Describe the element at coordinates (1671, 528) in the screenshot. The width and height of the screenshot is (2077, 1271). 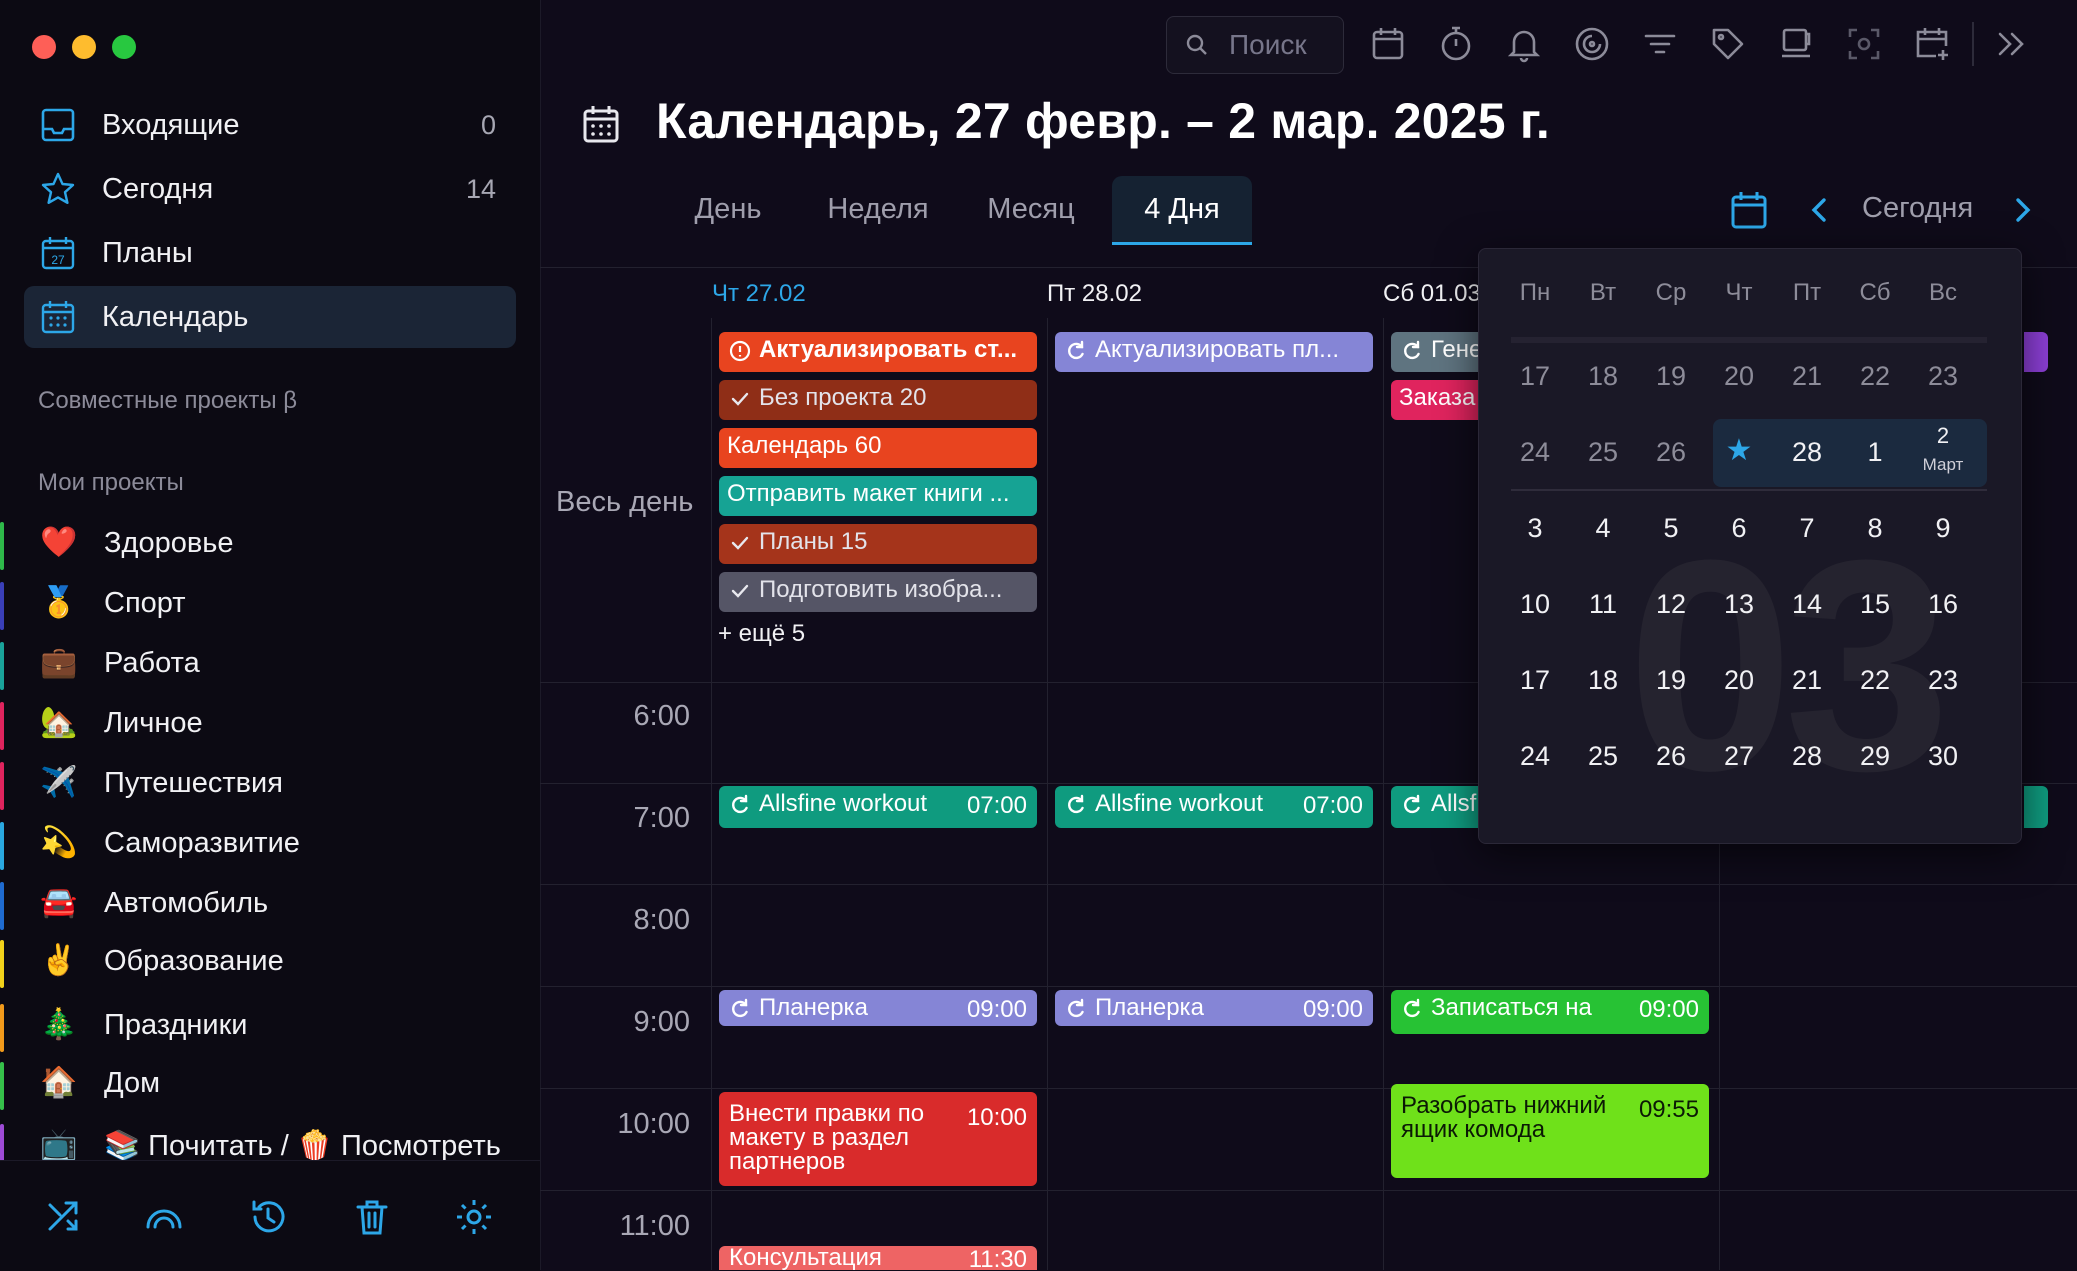
I see `calendar-day: 5` at that location.